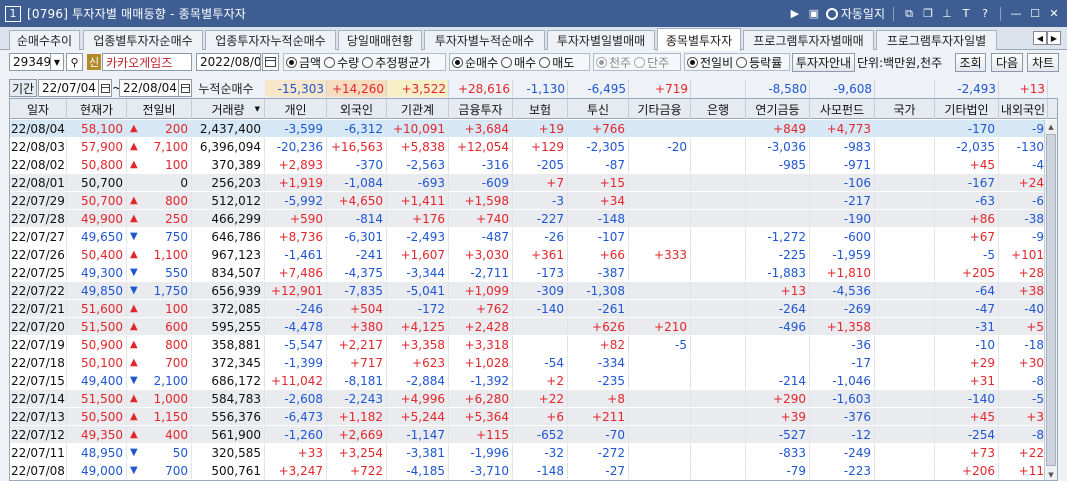  I want to click on cell-bank, so click(718, 326).